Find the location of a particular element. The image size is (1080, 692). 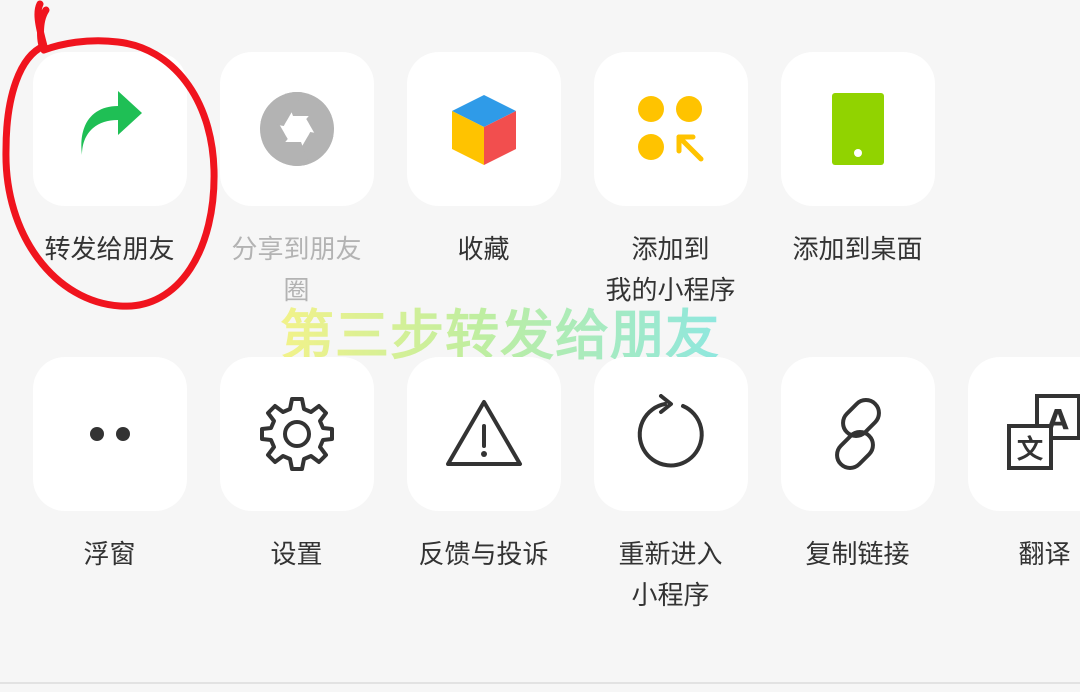

favorites-cube-icon is located at coordinates (483, 130).